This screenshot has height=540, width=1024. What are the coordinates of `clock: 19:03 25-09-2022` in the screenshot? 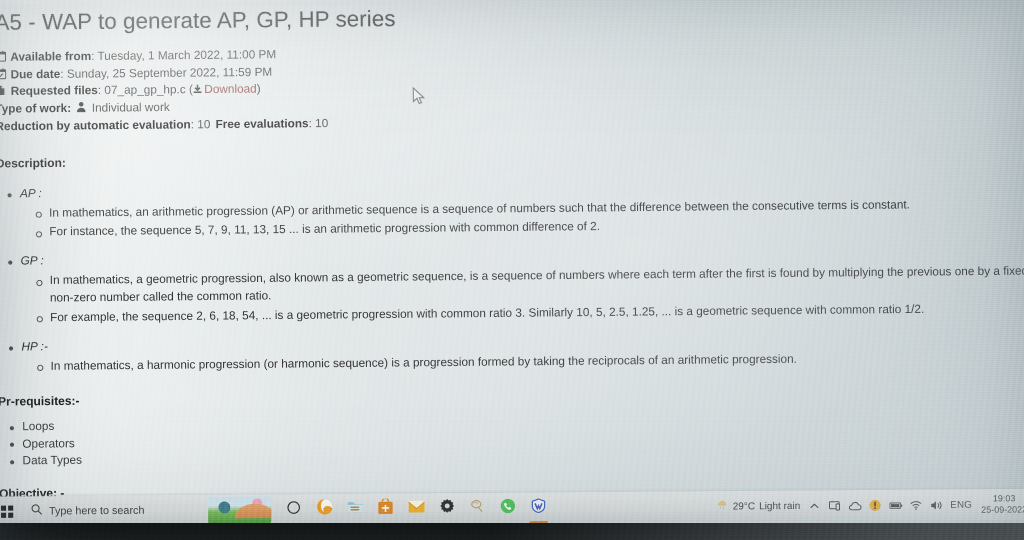 It's located at (1001, 504).